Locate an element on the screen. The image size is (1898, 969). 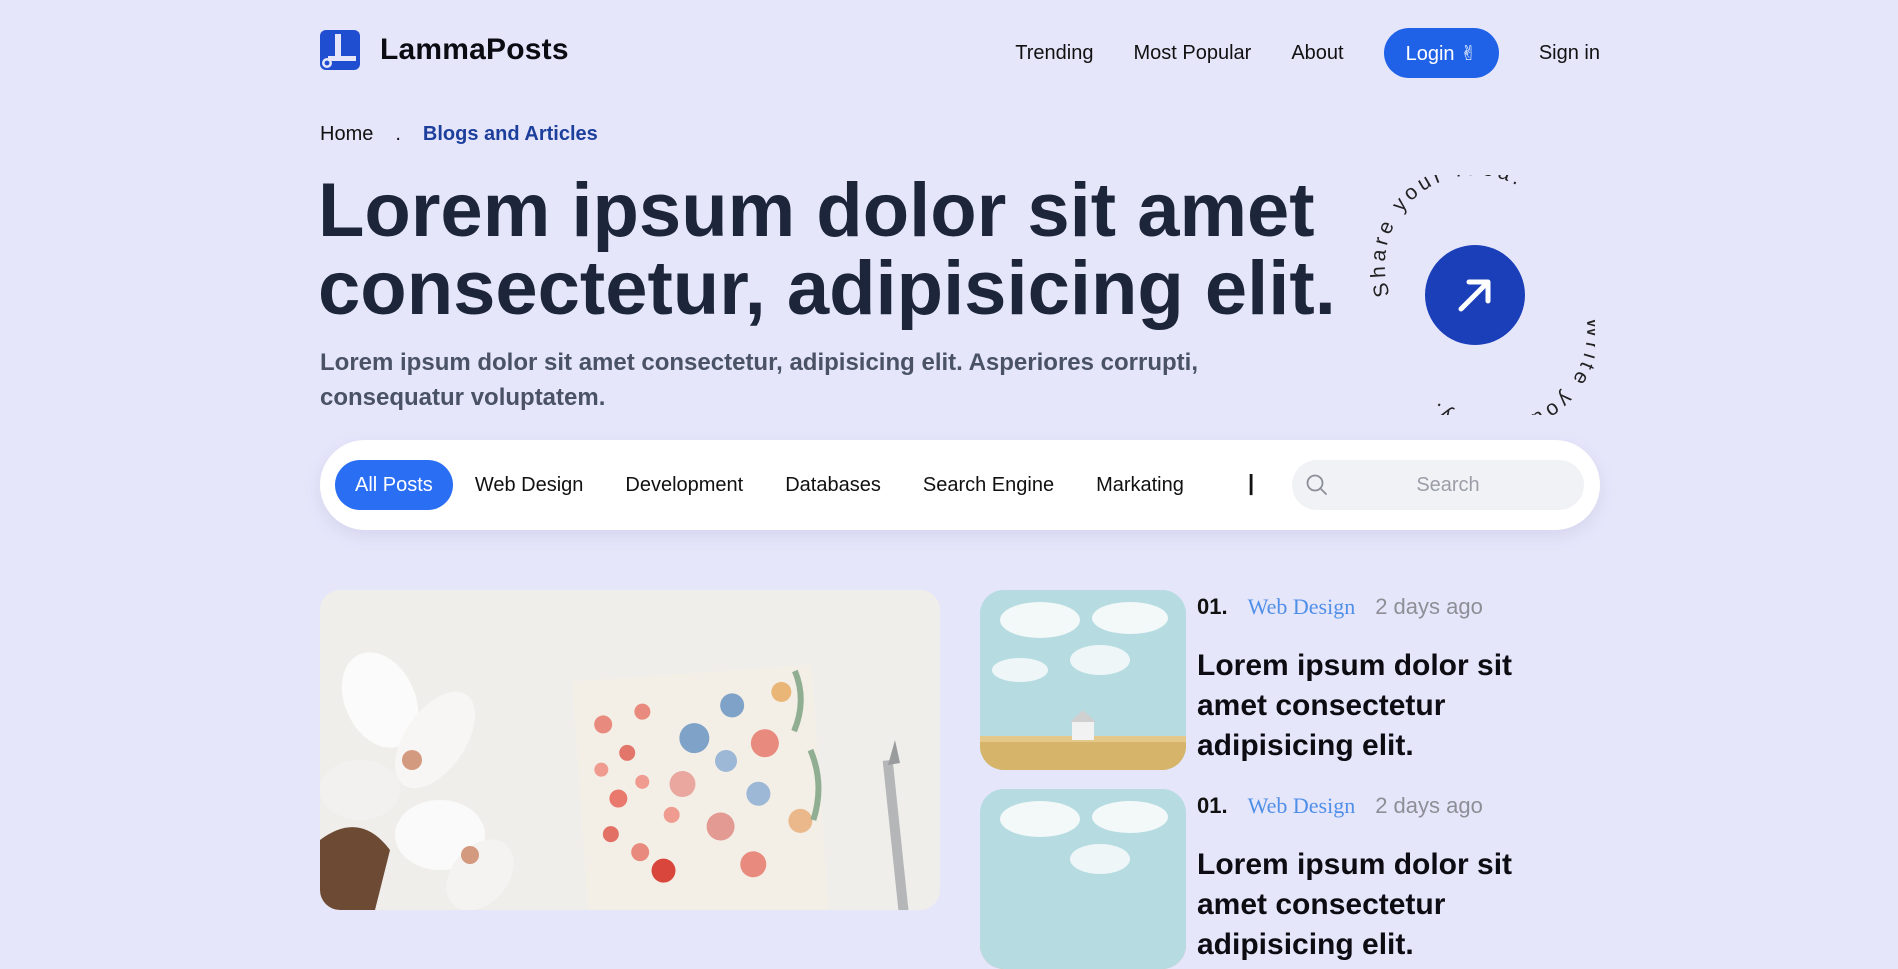
search-input is located at coordinates (1448, 485).